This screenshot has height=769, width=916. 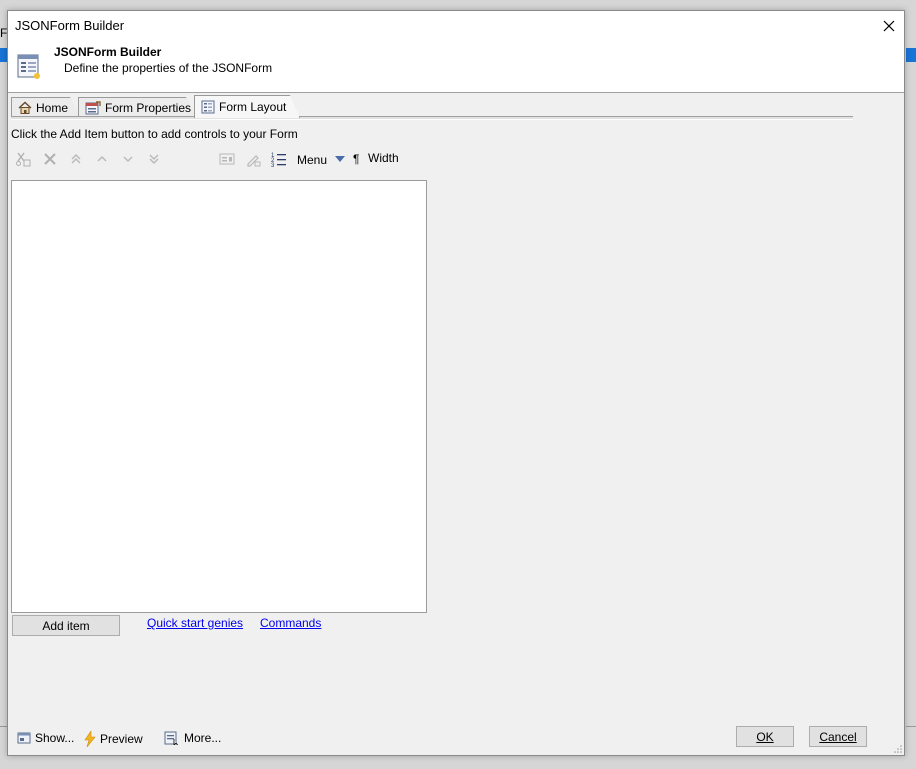 I want to click on background-divider-right, so click(x=911, y=726).